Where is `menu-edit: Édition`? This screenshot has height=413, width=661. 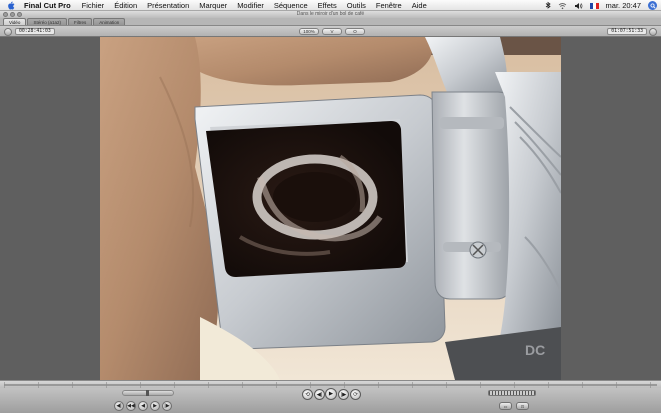 menu-edit: Édition is located at coordinates (125, 5).